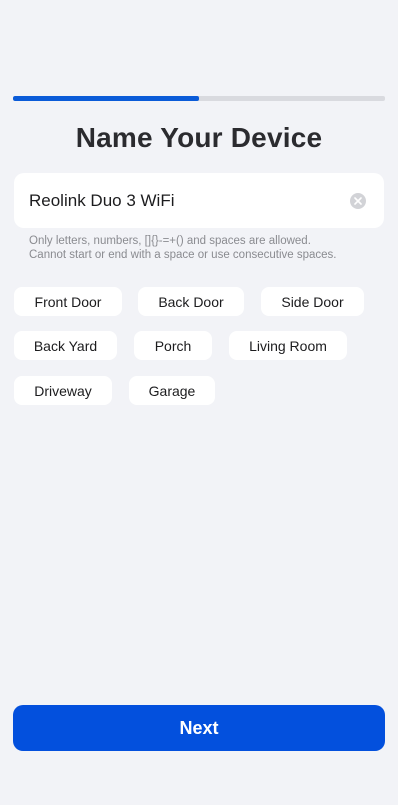  What do you see at coordinates (199, 137) in the screenshot?
I see `page-title: Name Your Device` at bounding box center [199, 137].